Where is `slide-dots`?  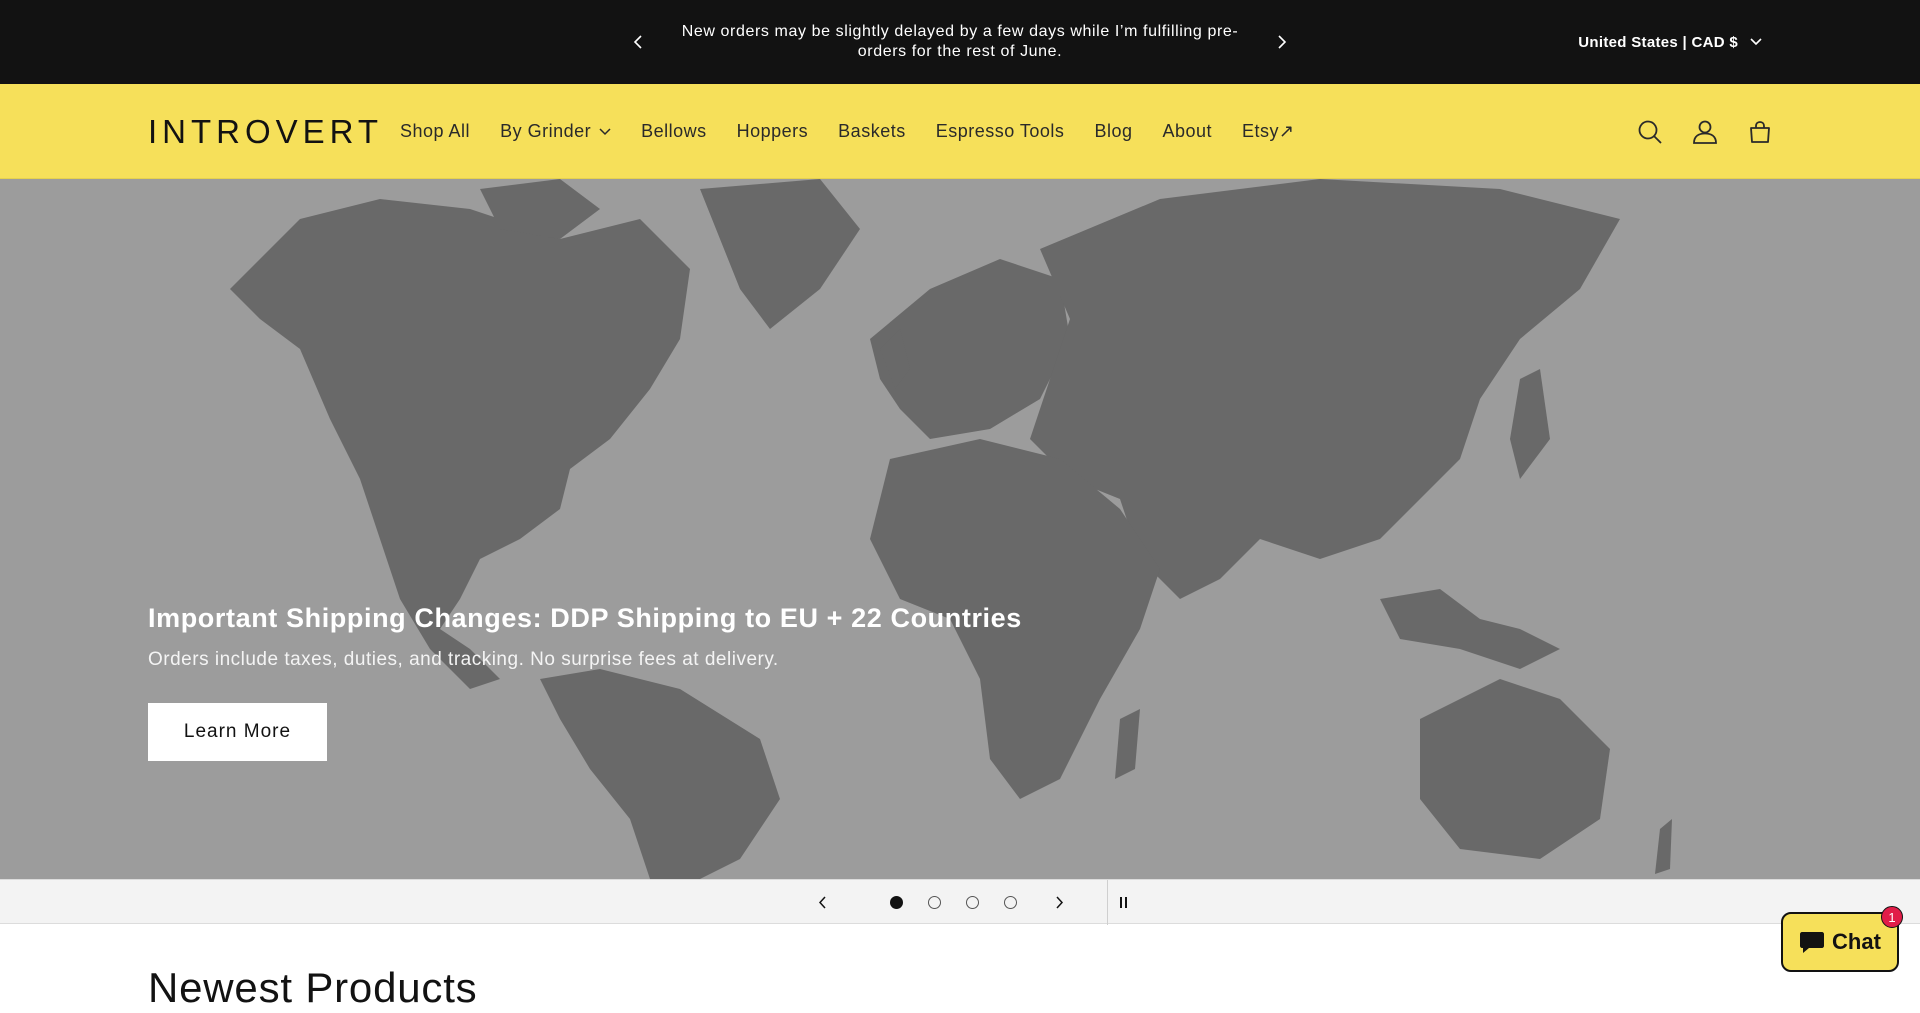
slide-dots is located at coordinates (940, 902).